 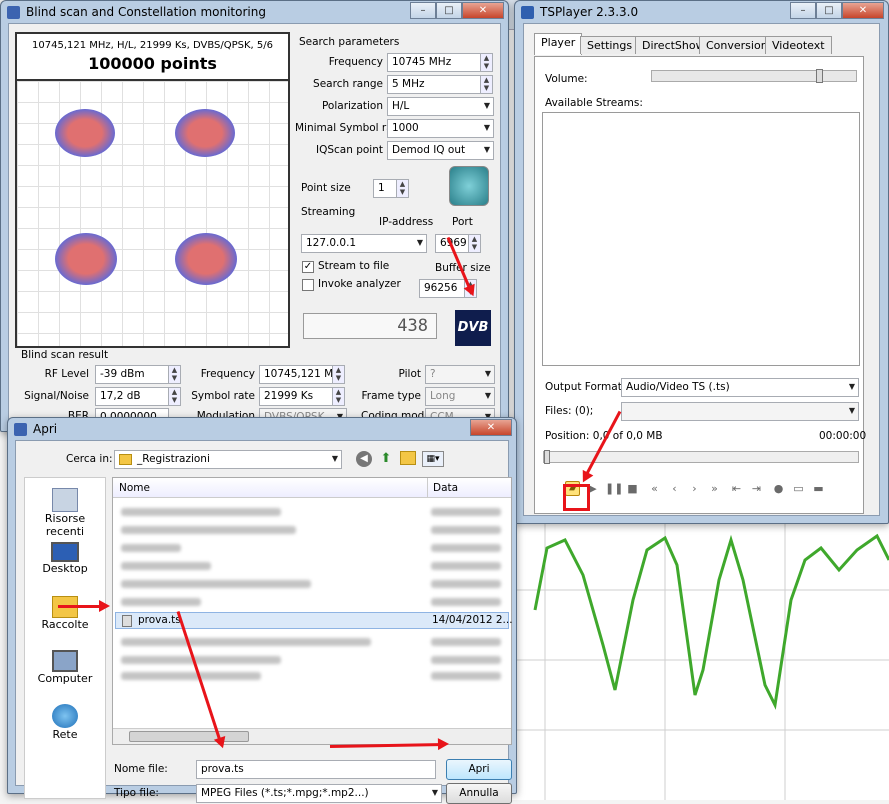 I want to click on place-libraries: Raccolte, so click(x=65, y=613).